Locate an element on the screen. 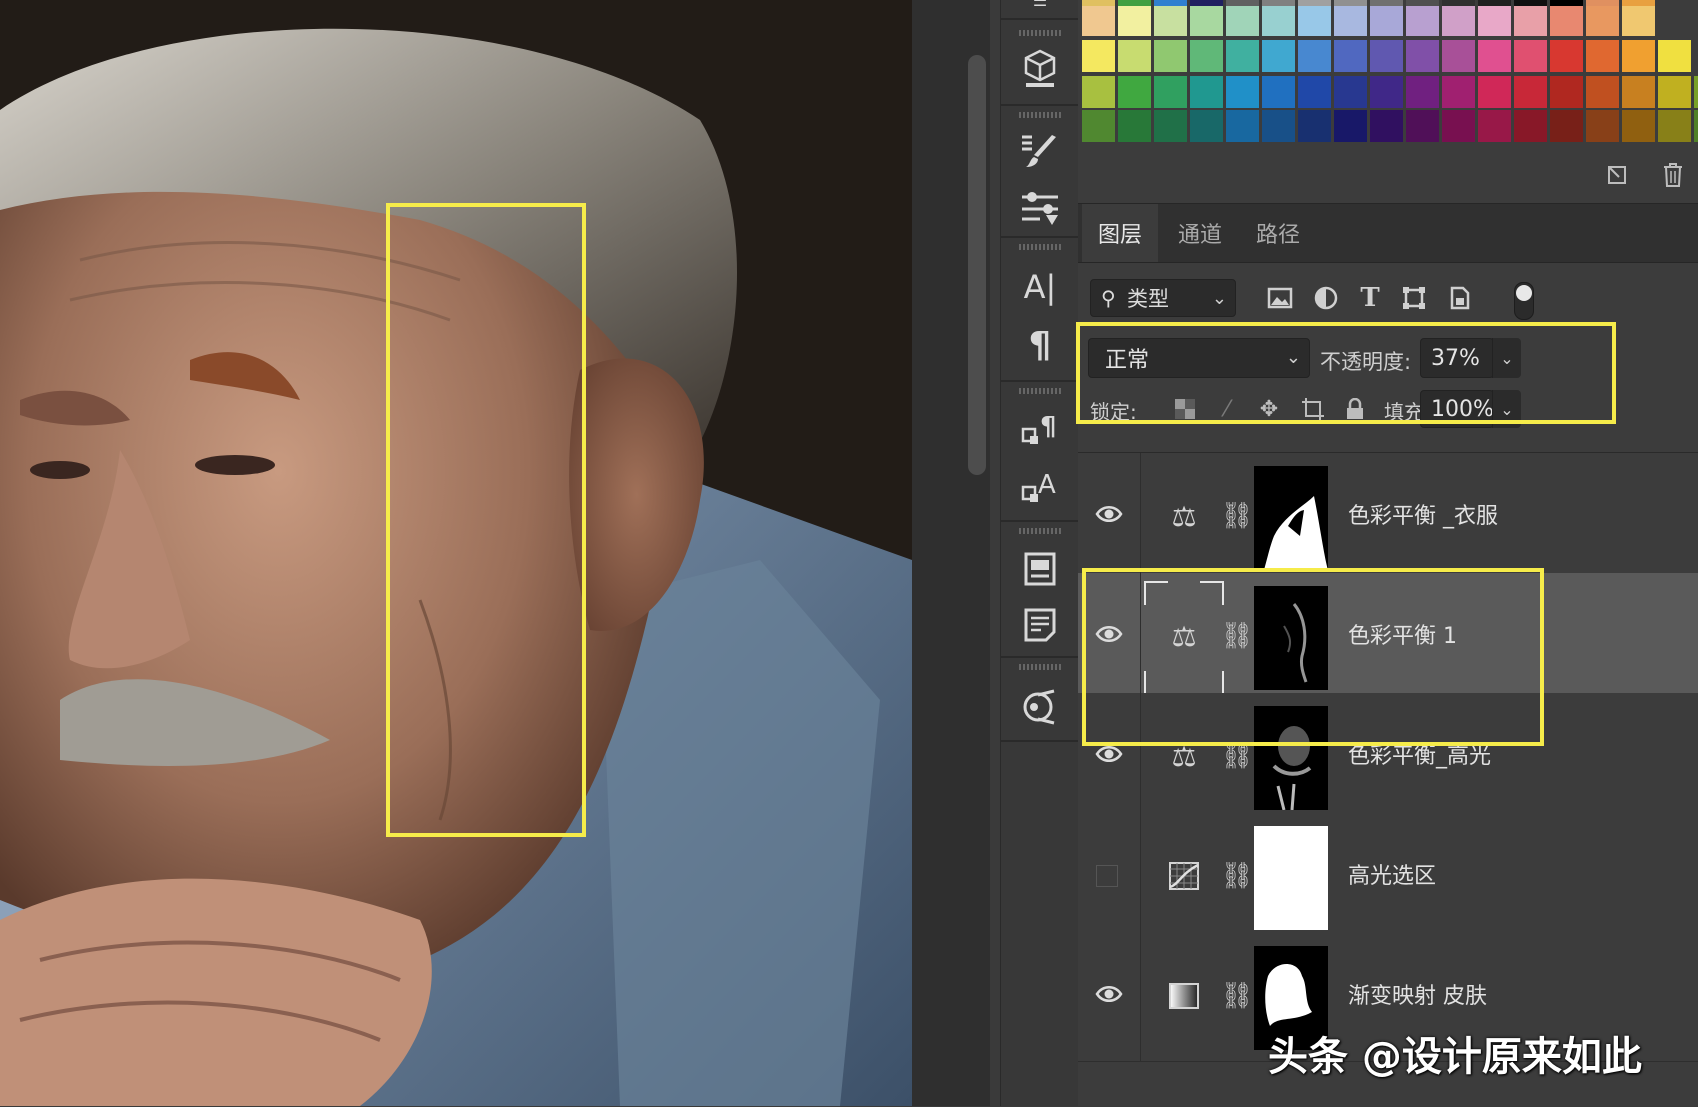  image-filter-icon is located at coordinates (1280, 298).